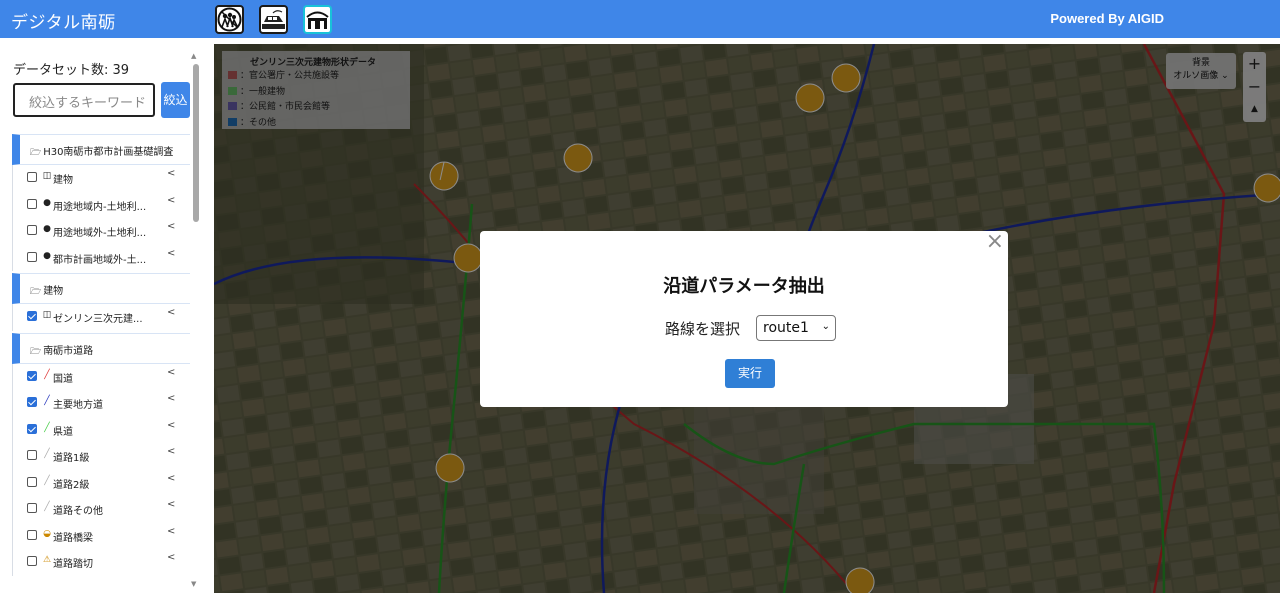  What do you see at coordinates (71, 458) in the screenshot?
I see `layer-label: 道路1級` at bounding box center [71, 458].